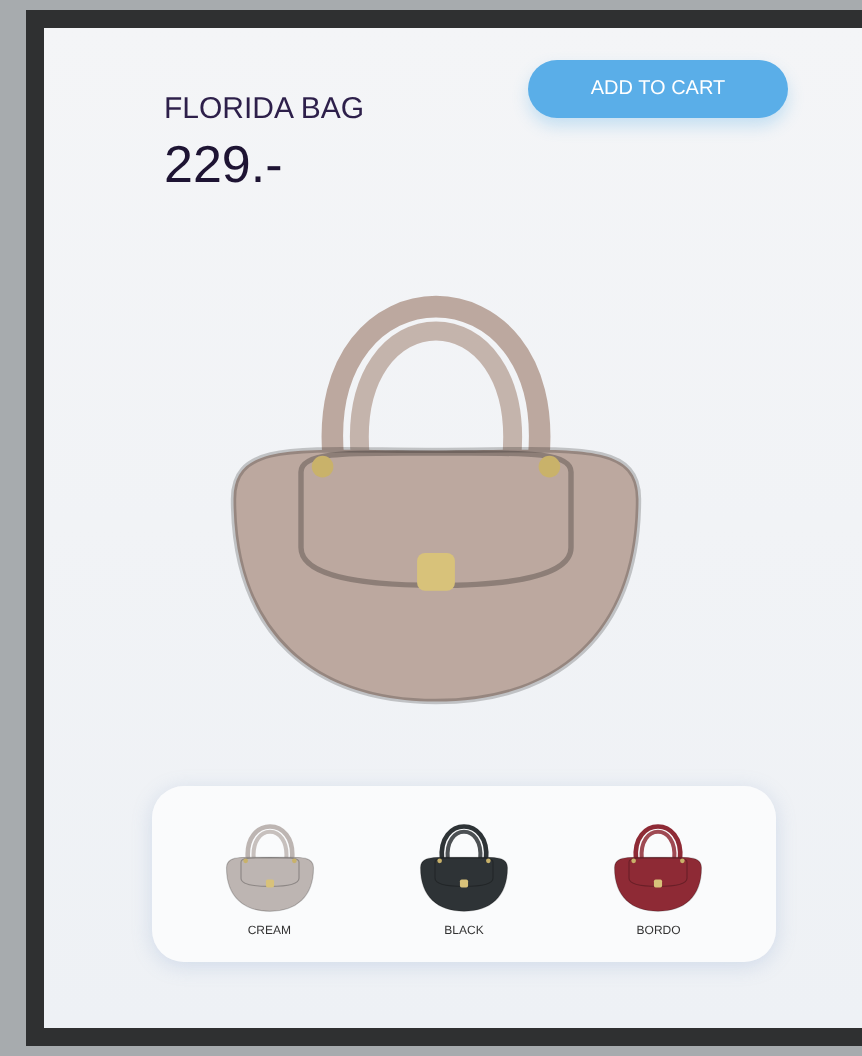  Describe the element at coordinates (264, 110) in the screenshot. I see `product-name: FLORIDA BAG` at that location.